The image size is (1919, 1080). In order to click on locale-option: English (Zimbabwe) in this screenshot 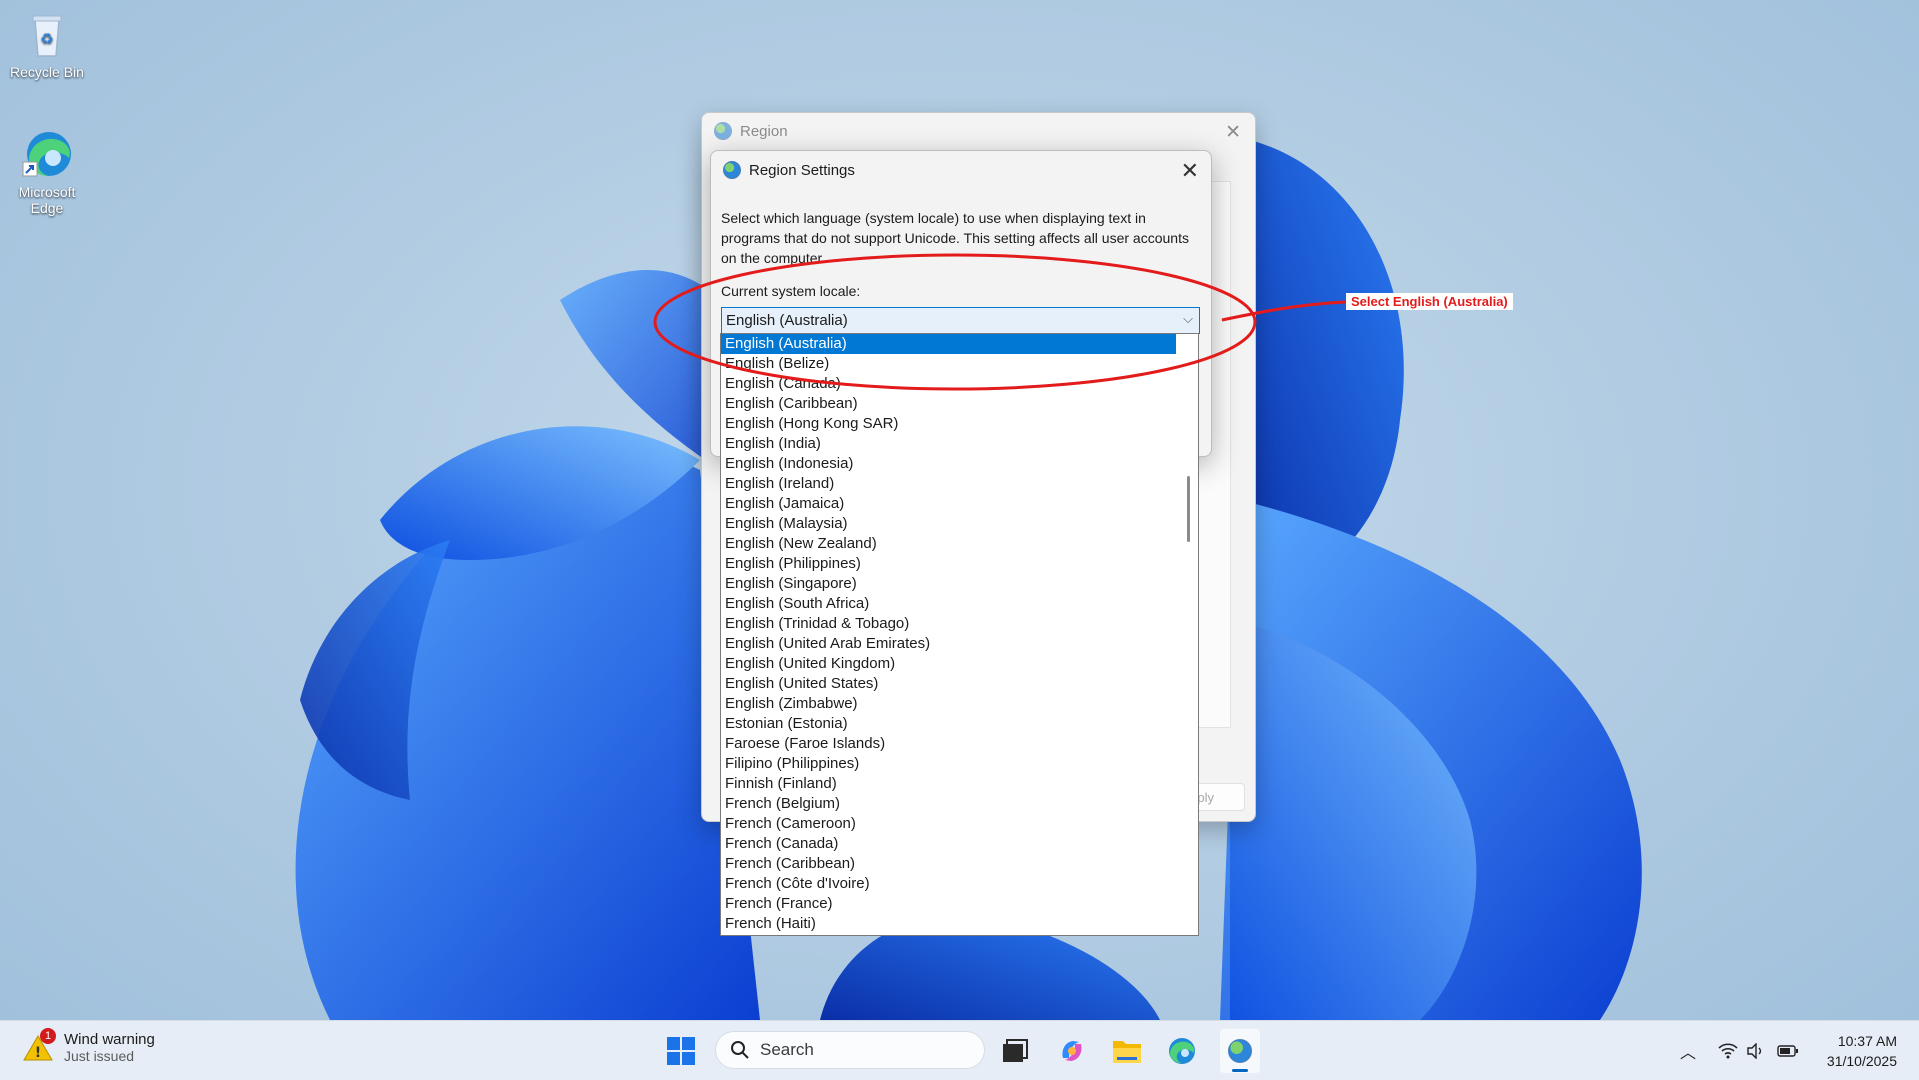, I will do `click(948, 704)`.